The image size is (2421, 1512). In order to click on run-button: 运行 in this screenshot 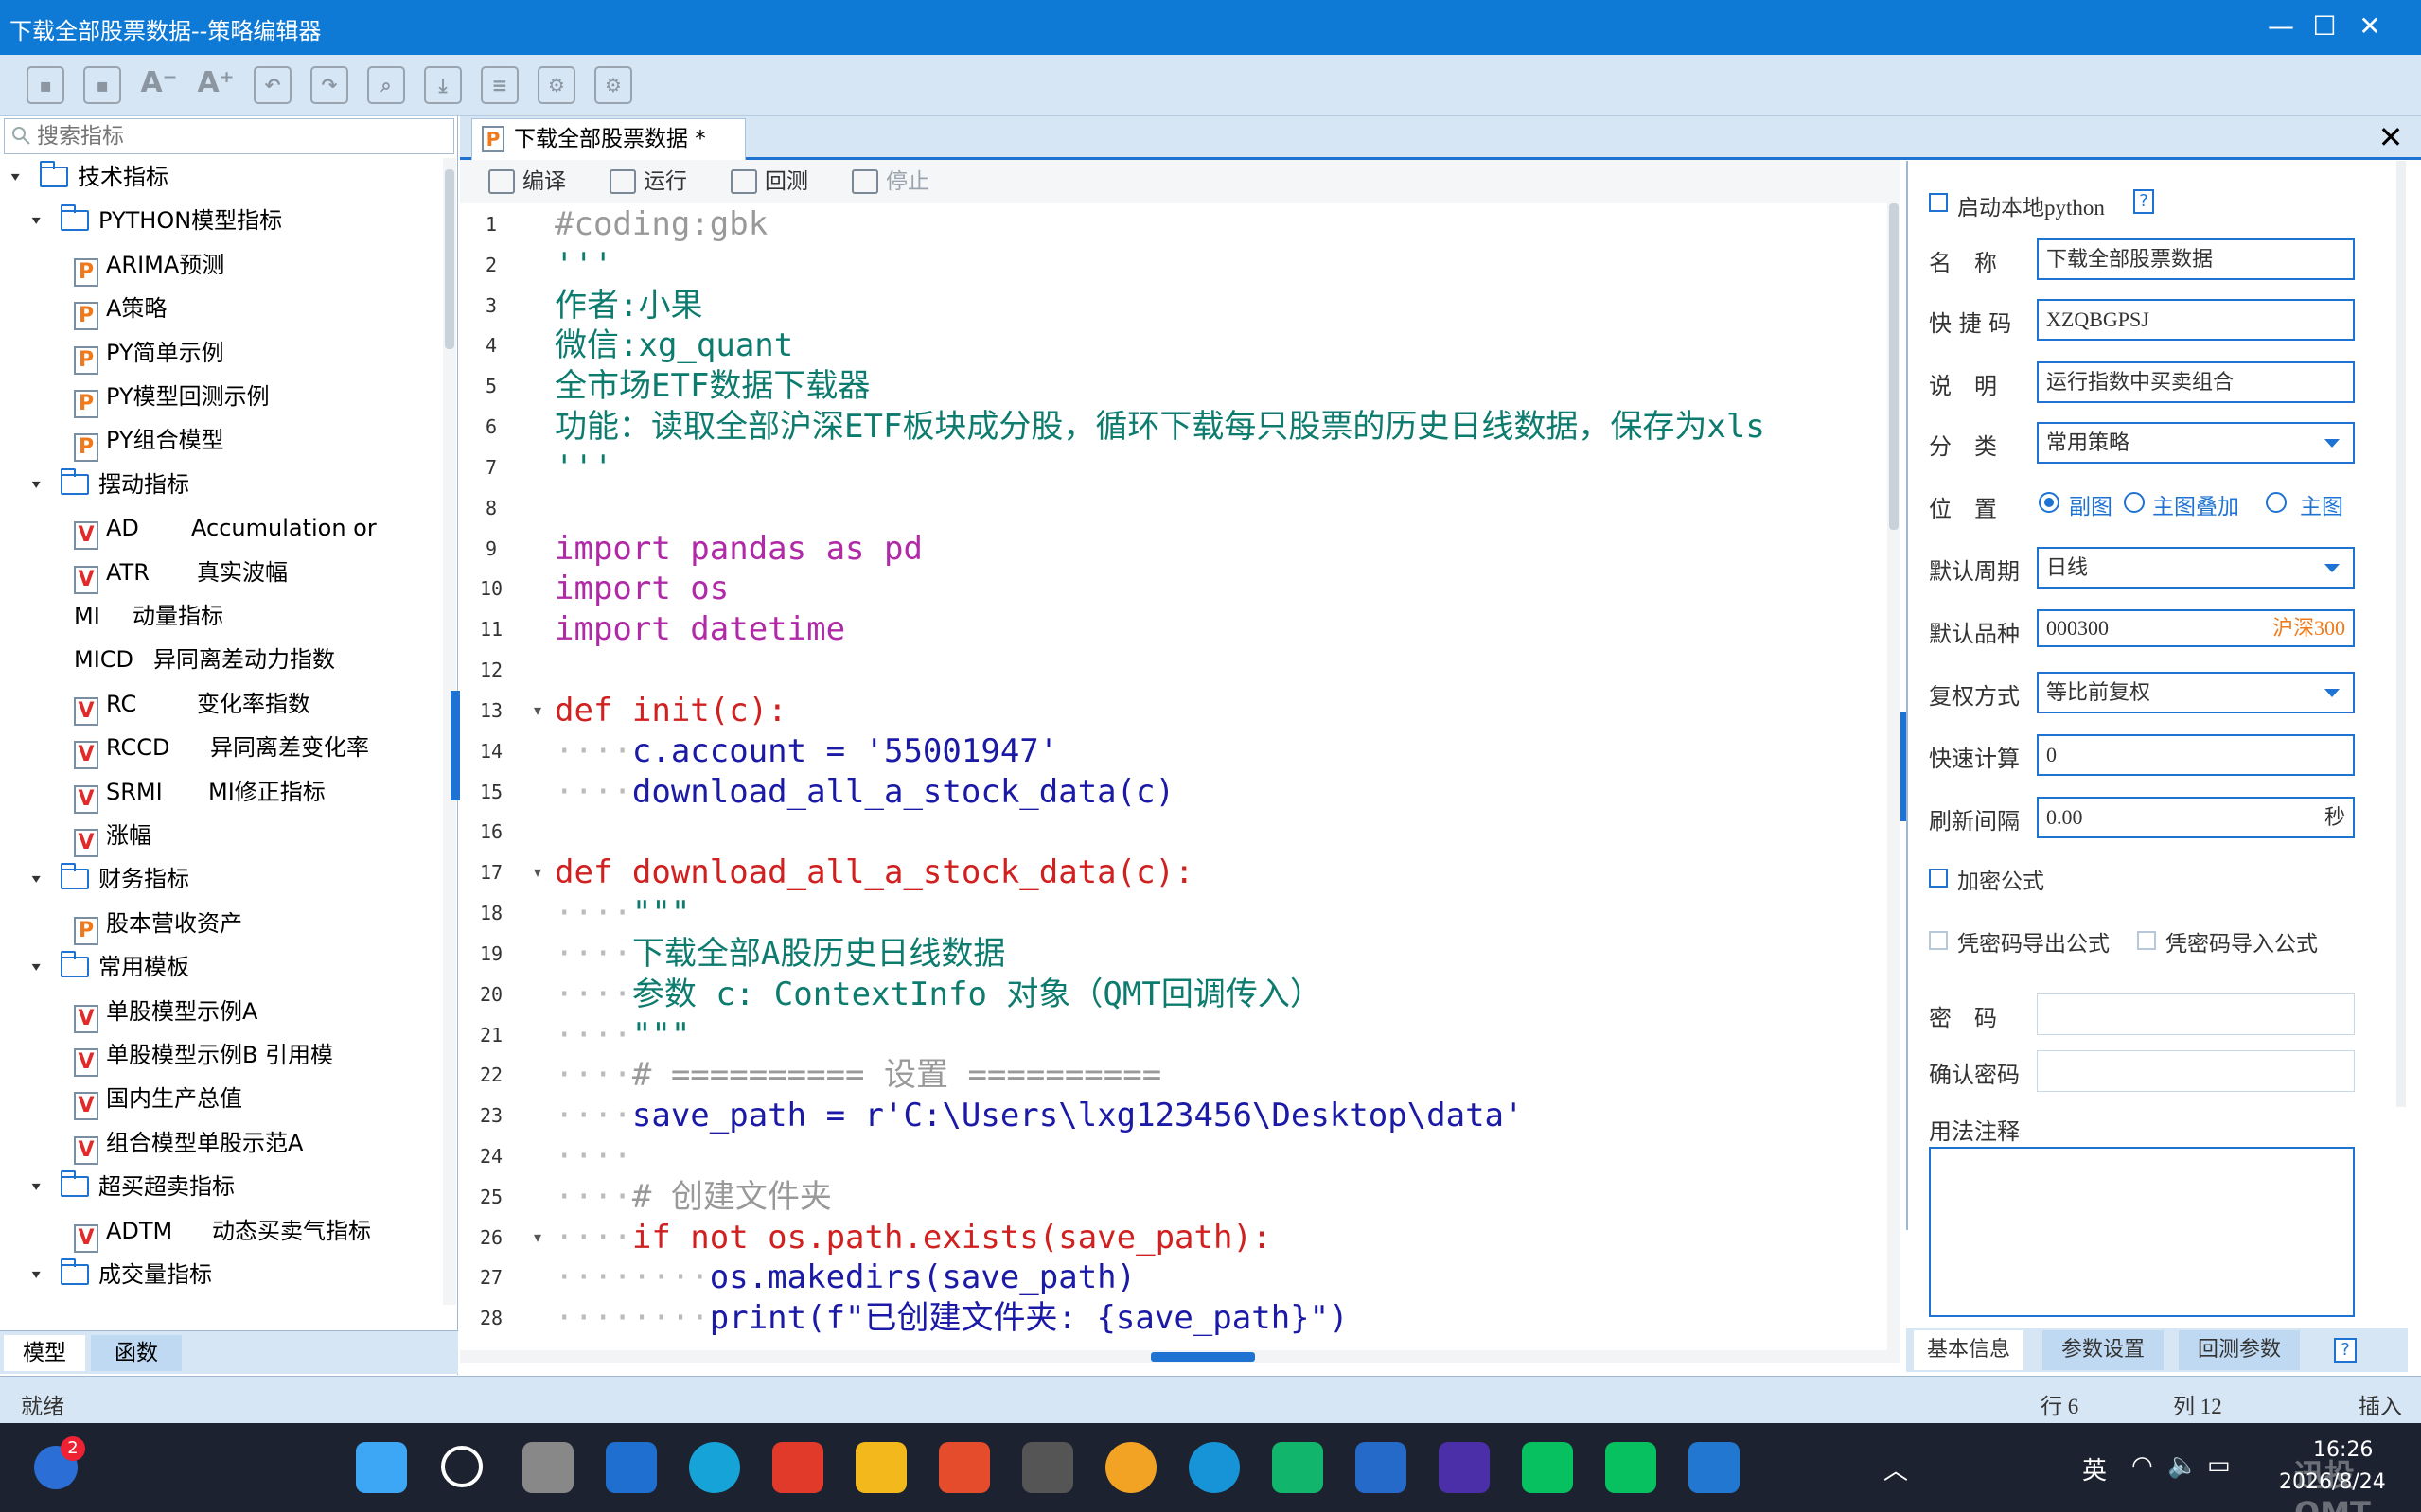, I will do `click(648, 182)`.